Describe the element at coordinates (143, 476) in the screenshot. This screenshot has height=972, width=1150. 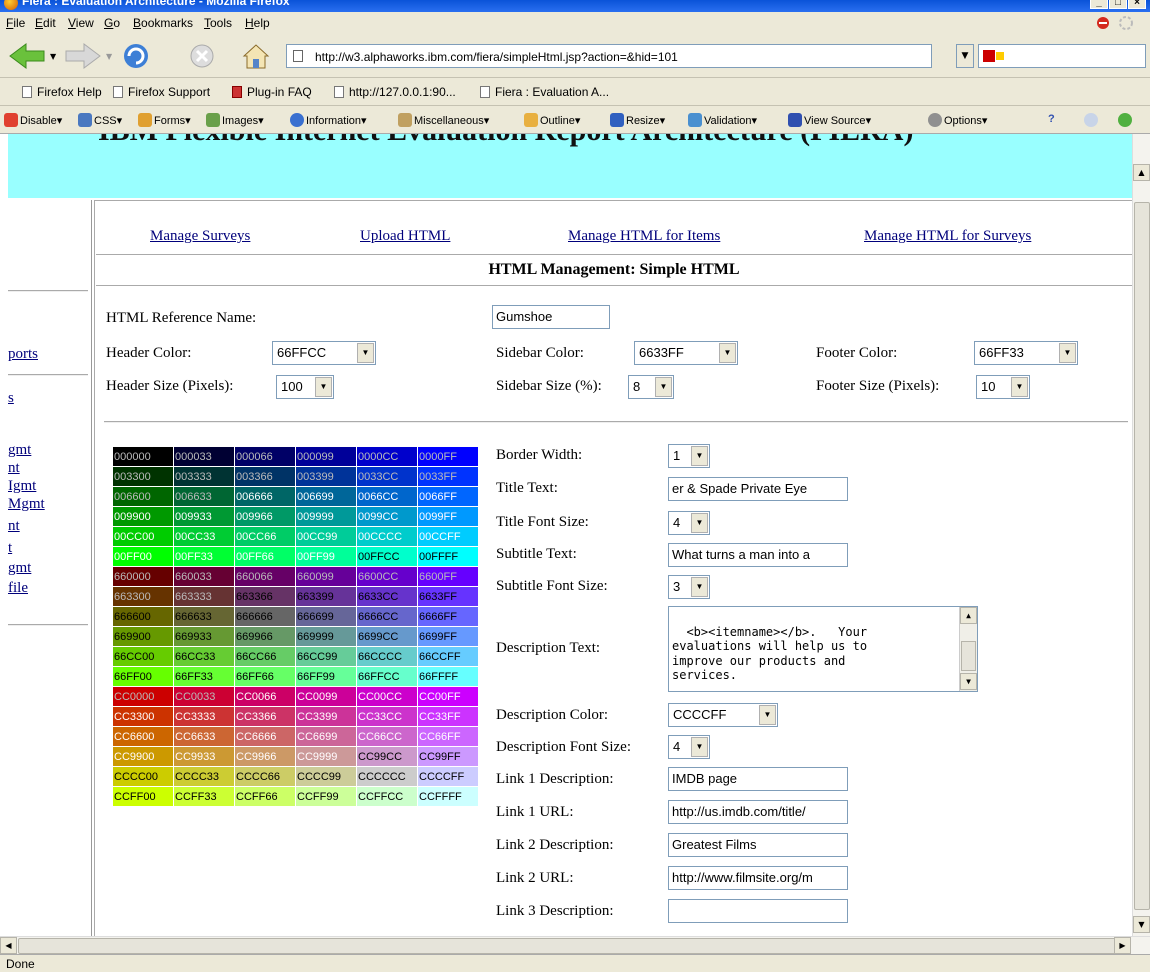
I see `palette-swatch: 003300` at that location.